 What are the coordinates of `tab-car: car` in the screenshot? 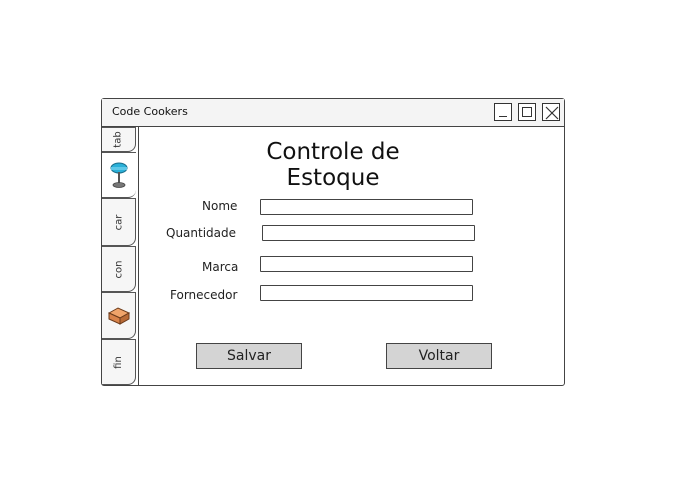 It's located at (119, 222).